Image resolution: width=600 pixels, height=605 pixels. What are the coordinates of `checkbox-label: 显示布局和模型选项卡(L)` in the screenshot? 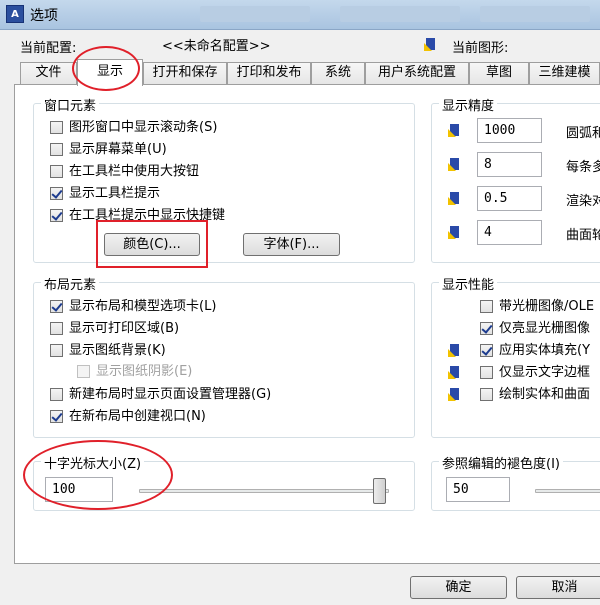 It's located at (143, 306).